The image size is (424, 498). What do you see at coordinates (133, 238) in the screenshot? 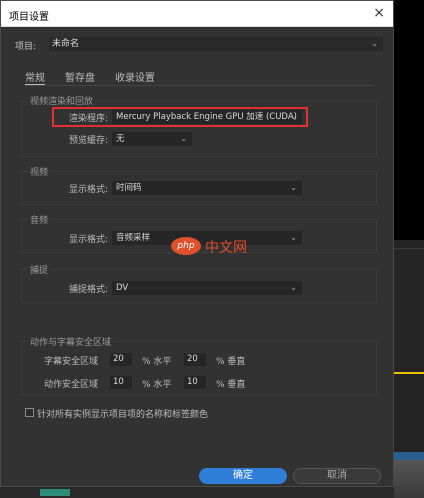
I see `audio-format-value: 音频采样` at bounding box center [133, 238].